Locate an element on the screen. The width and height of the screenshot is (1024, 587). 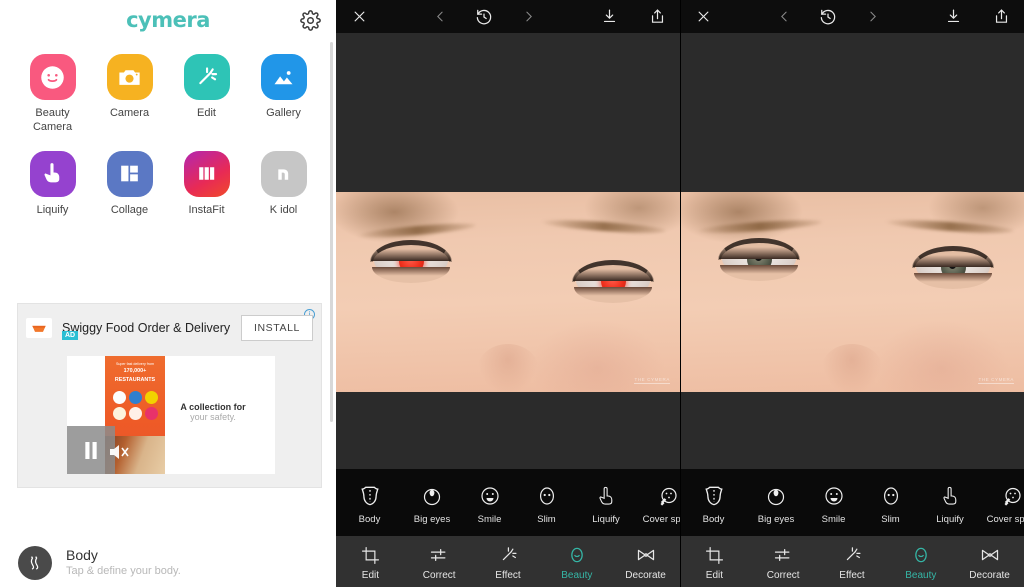
eyebrow is located at coordinates (760, 226).